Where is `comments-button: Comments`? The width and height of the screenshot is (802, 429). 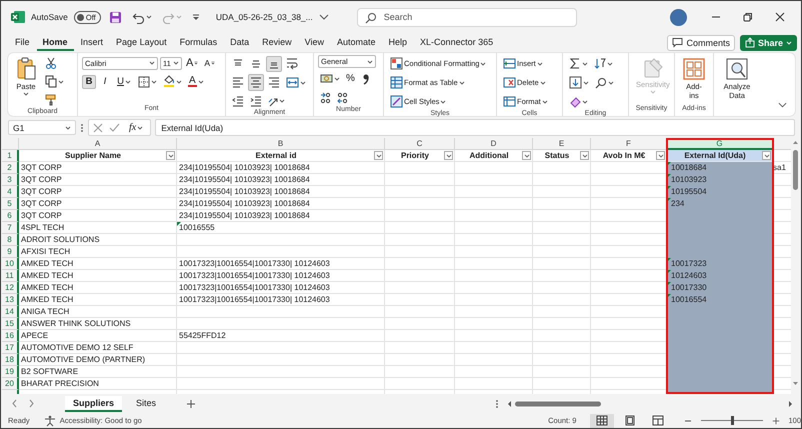 comments-button: Comments is located at coordinates (701, 42).